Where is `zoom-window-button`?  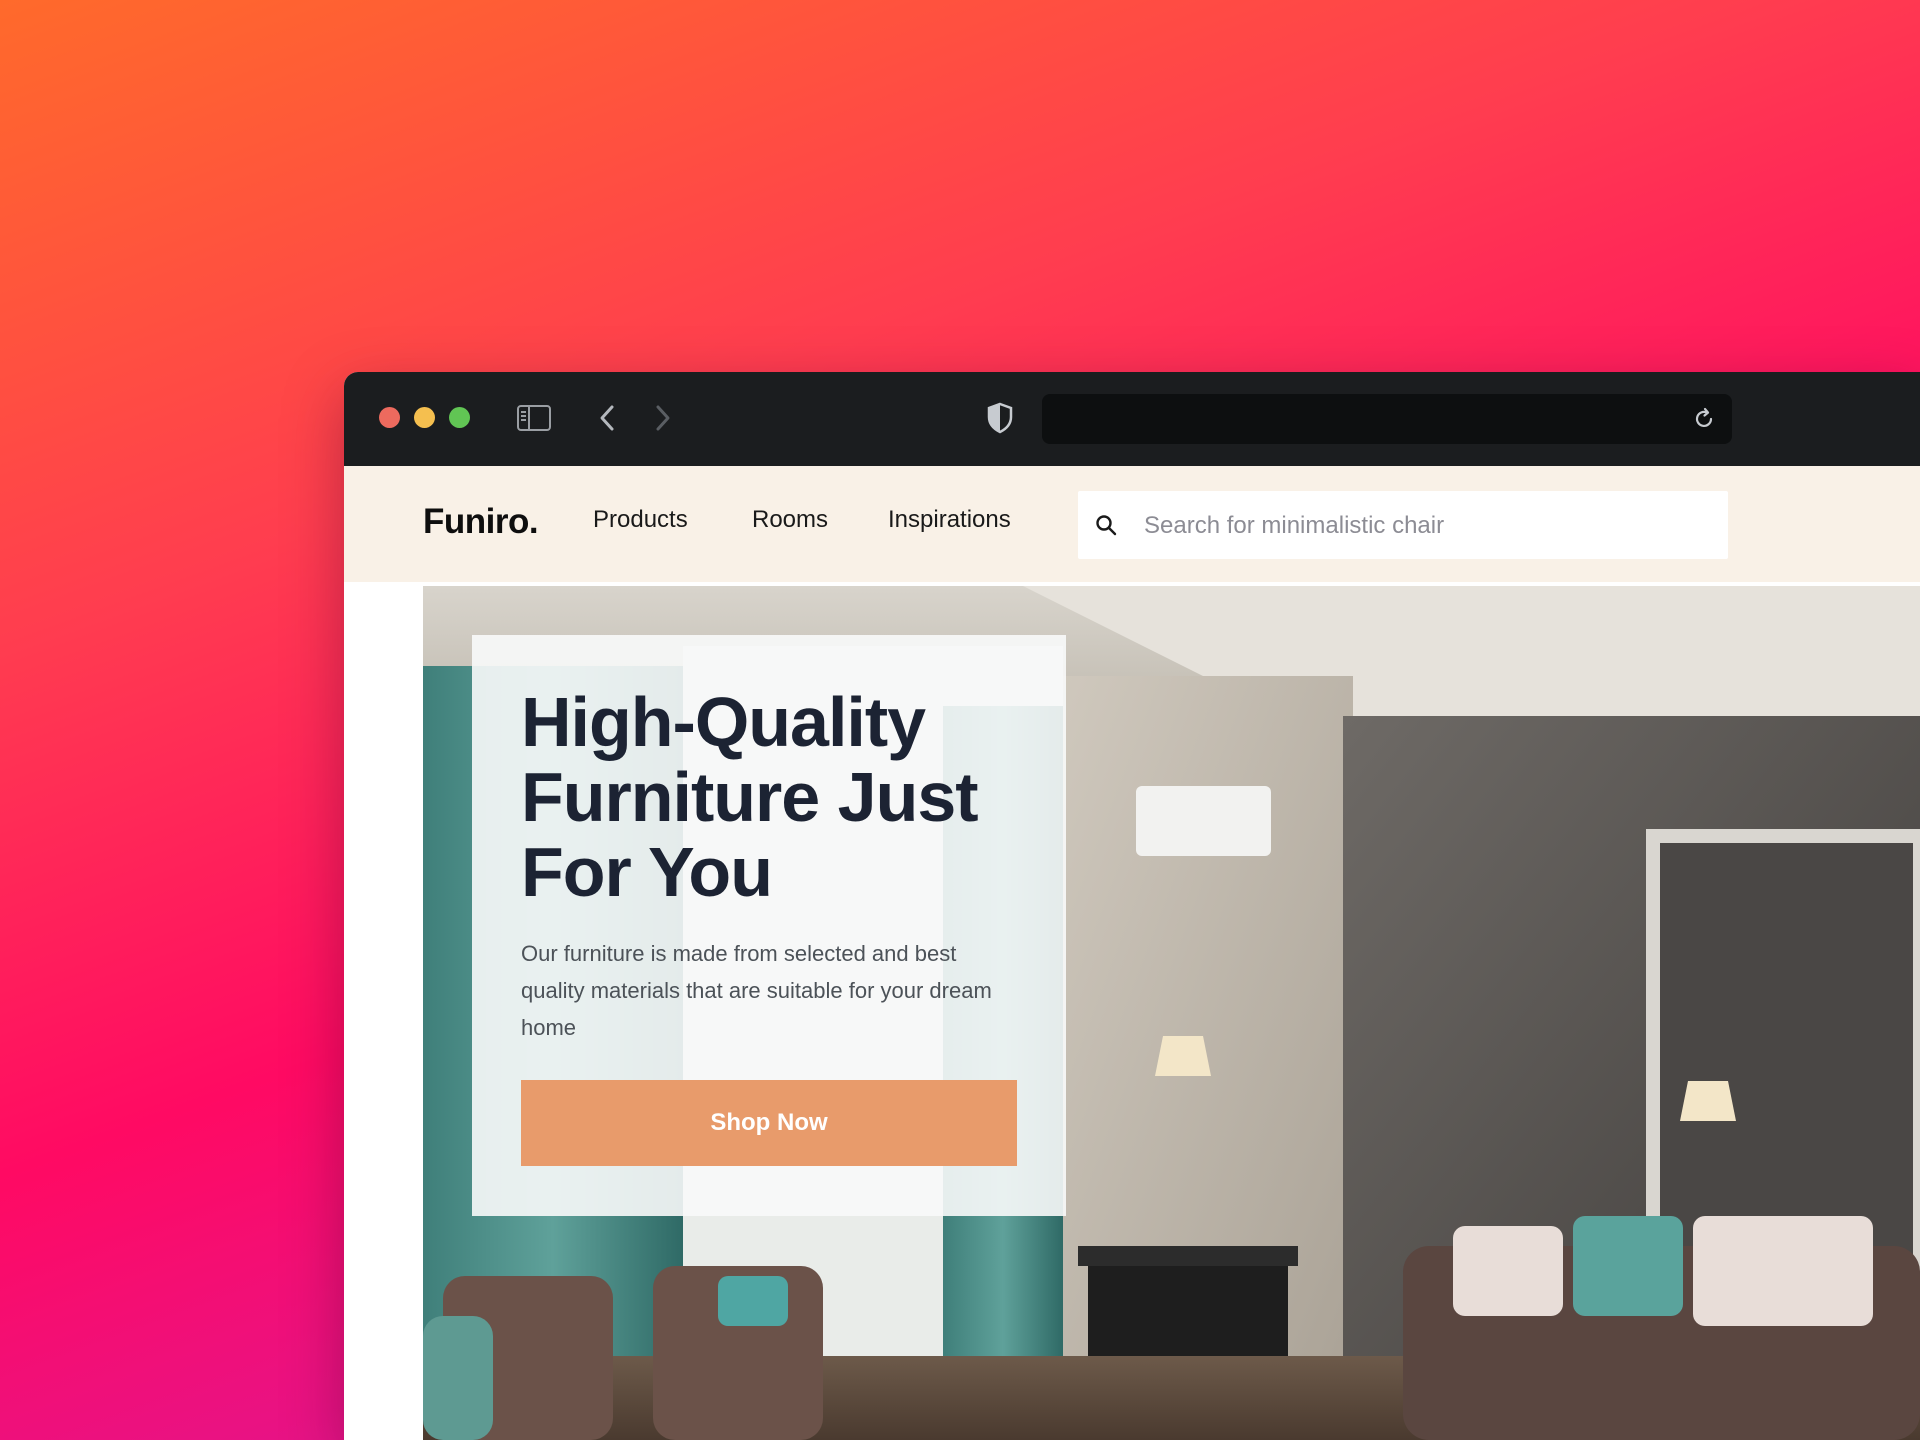 zoom-window-button is located at coordinates (459, 417).